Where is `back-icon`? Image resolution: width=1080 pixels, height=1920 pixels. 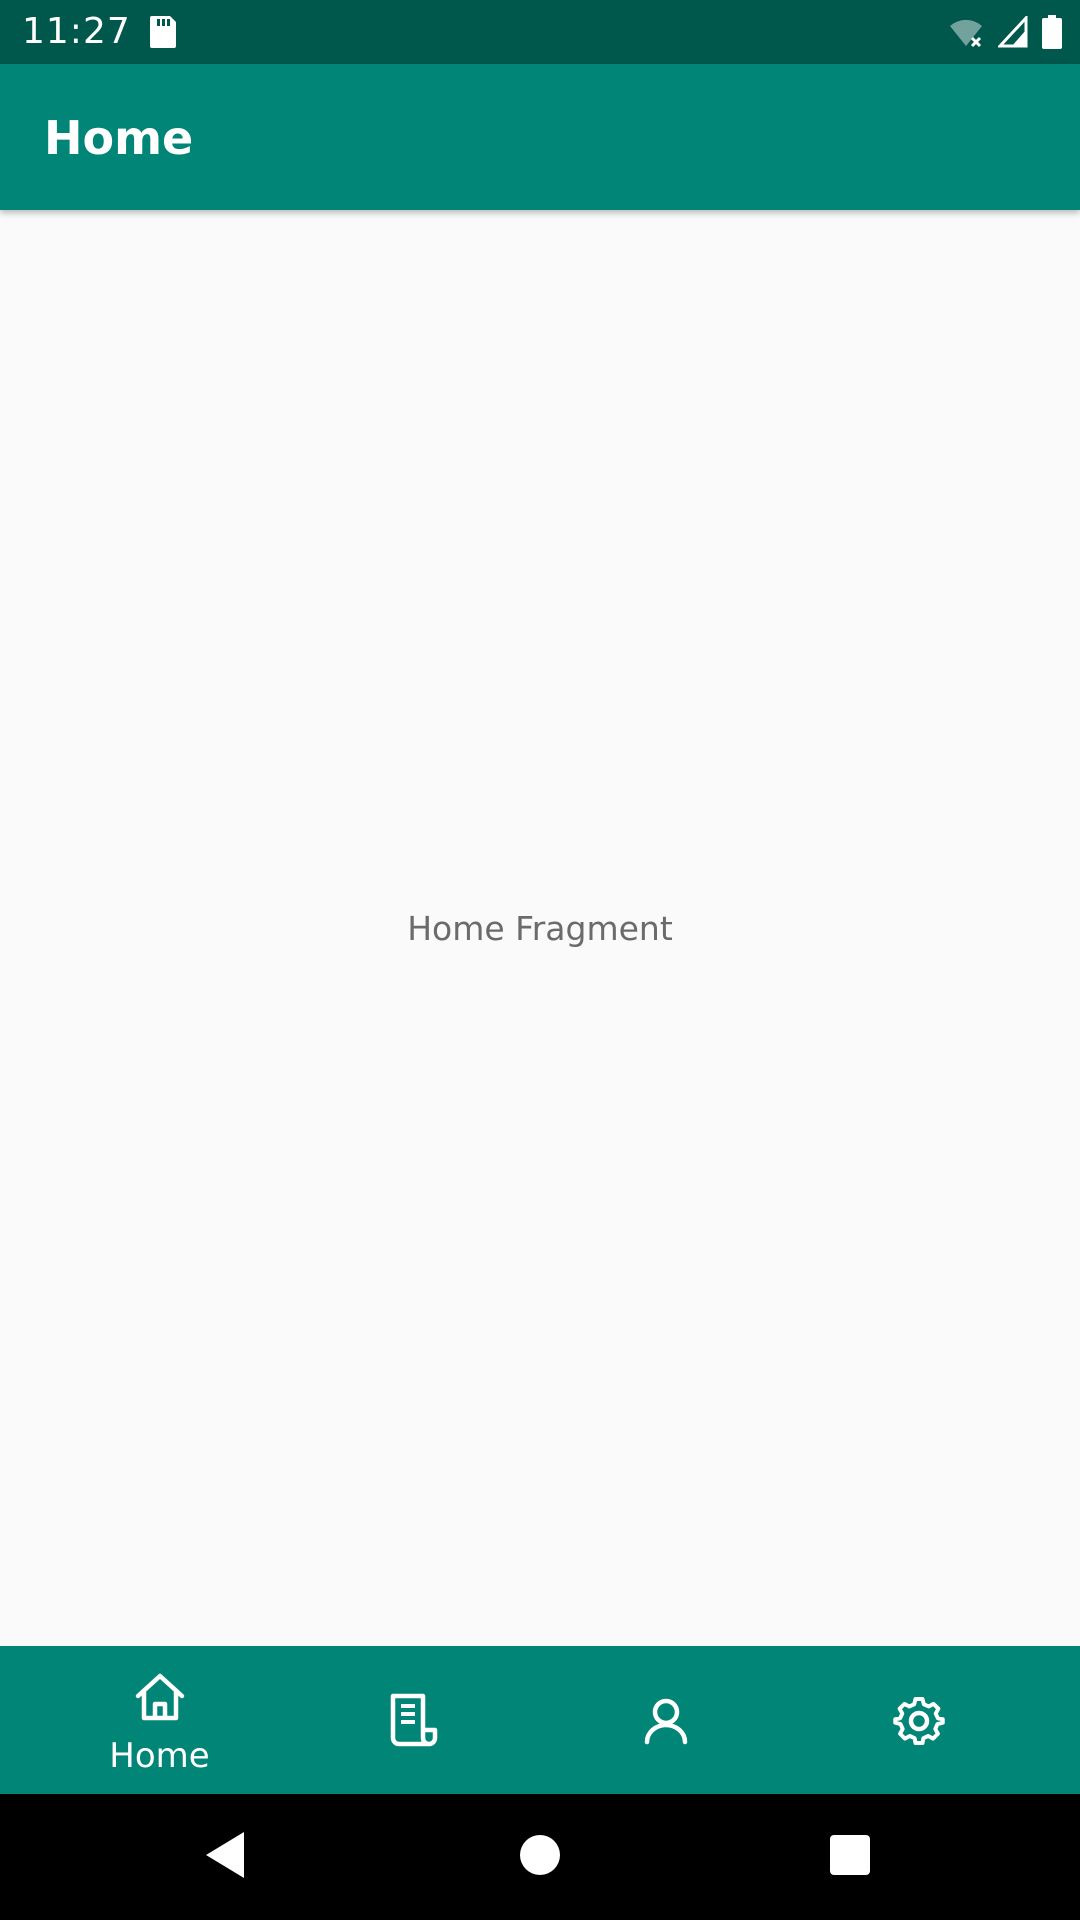 back-icon is located at coordinates (226, 1855).